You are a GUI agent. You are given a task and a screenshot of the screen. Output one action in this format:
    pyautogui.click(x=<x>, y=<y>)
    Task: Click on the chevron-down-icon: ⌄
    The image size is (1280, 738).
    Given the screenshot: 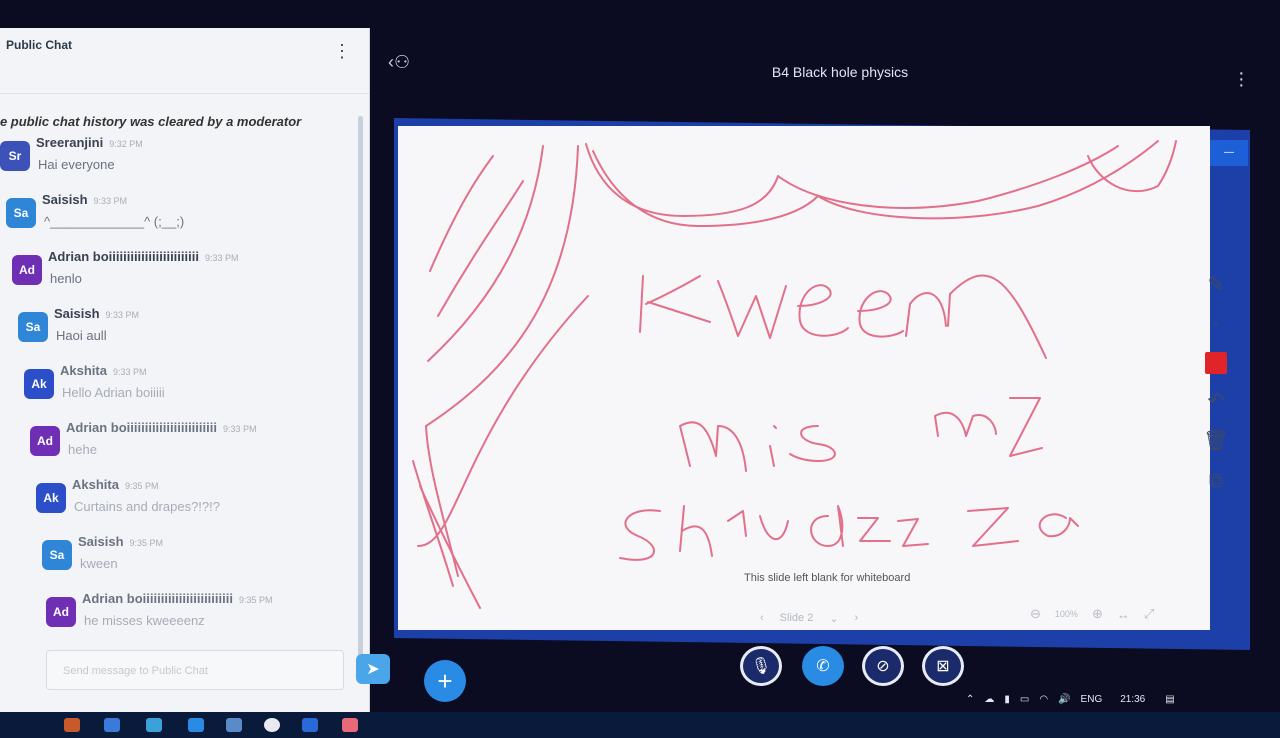 What is the action you would take?
    pyautogui.click(x=833, y=618)
    